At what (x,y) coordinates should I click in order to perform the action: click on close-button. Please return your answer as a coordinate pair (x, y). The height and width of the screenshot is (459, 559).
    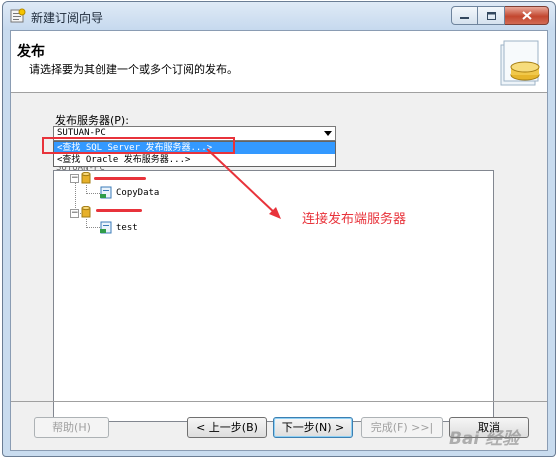
    Looking at the image, I should click on (527, 15).